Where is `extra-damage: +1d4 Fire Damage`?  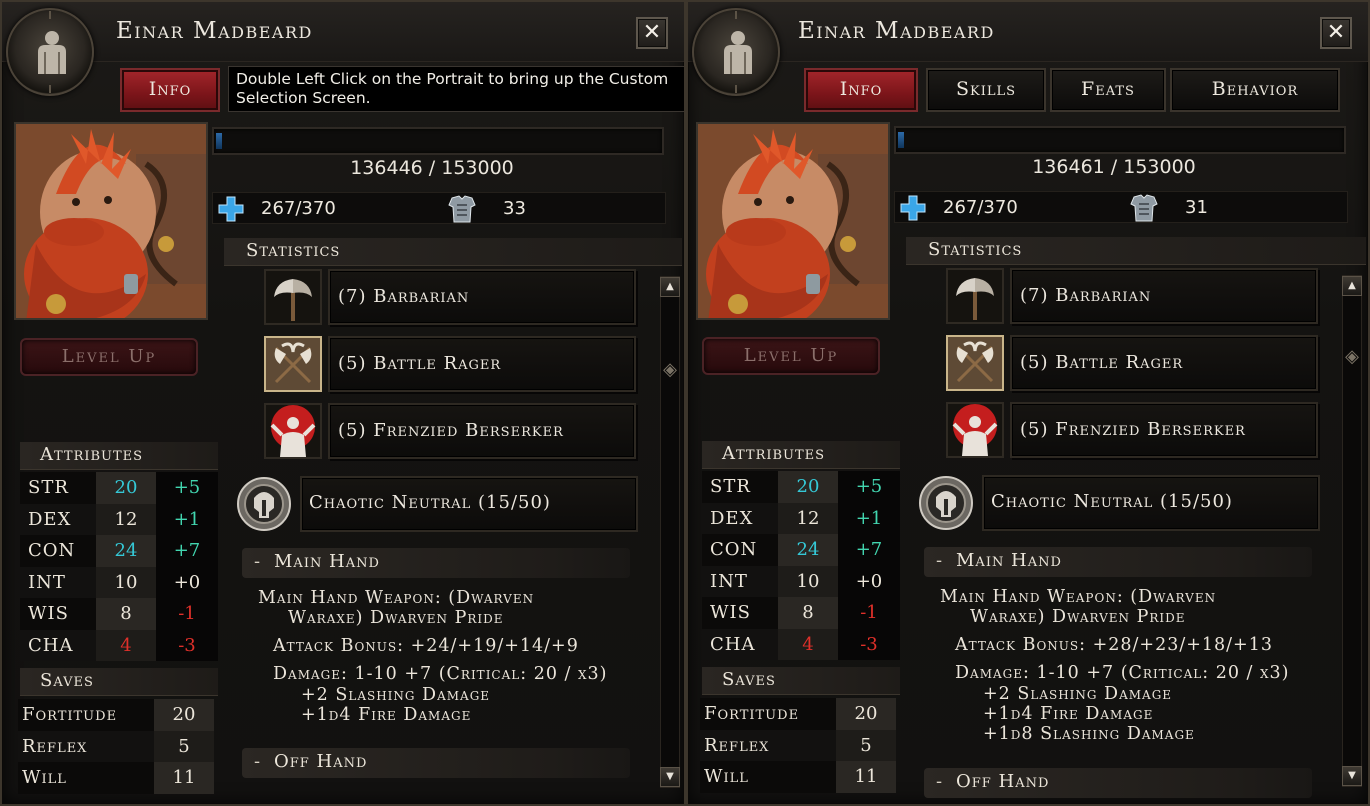 extra-damage: +1d4 Fire Damage is located at coordinates (1068, 714).